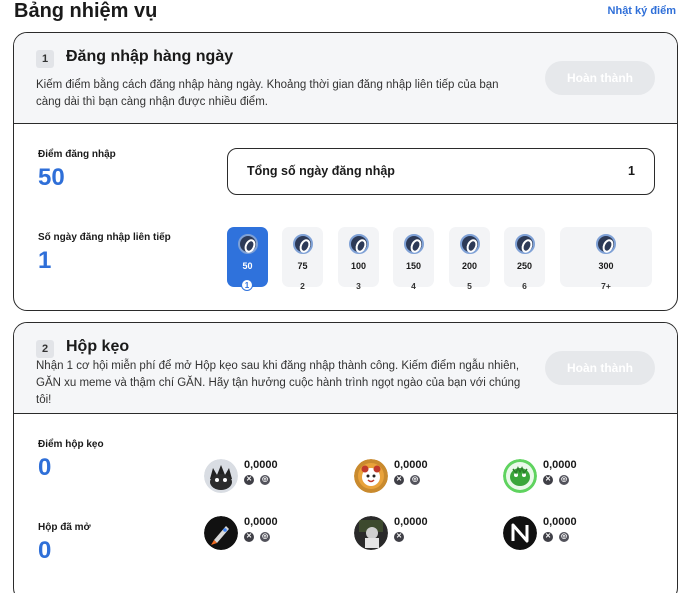  Describe the element at coordinates (606, 286) in the screenshot. I see `day-number: 7+` at that location.